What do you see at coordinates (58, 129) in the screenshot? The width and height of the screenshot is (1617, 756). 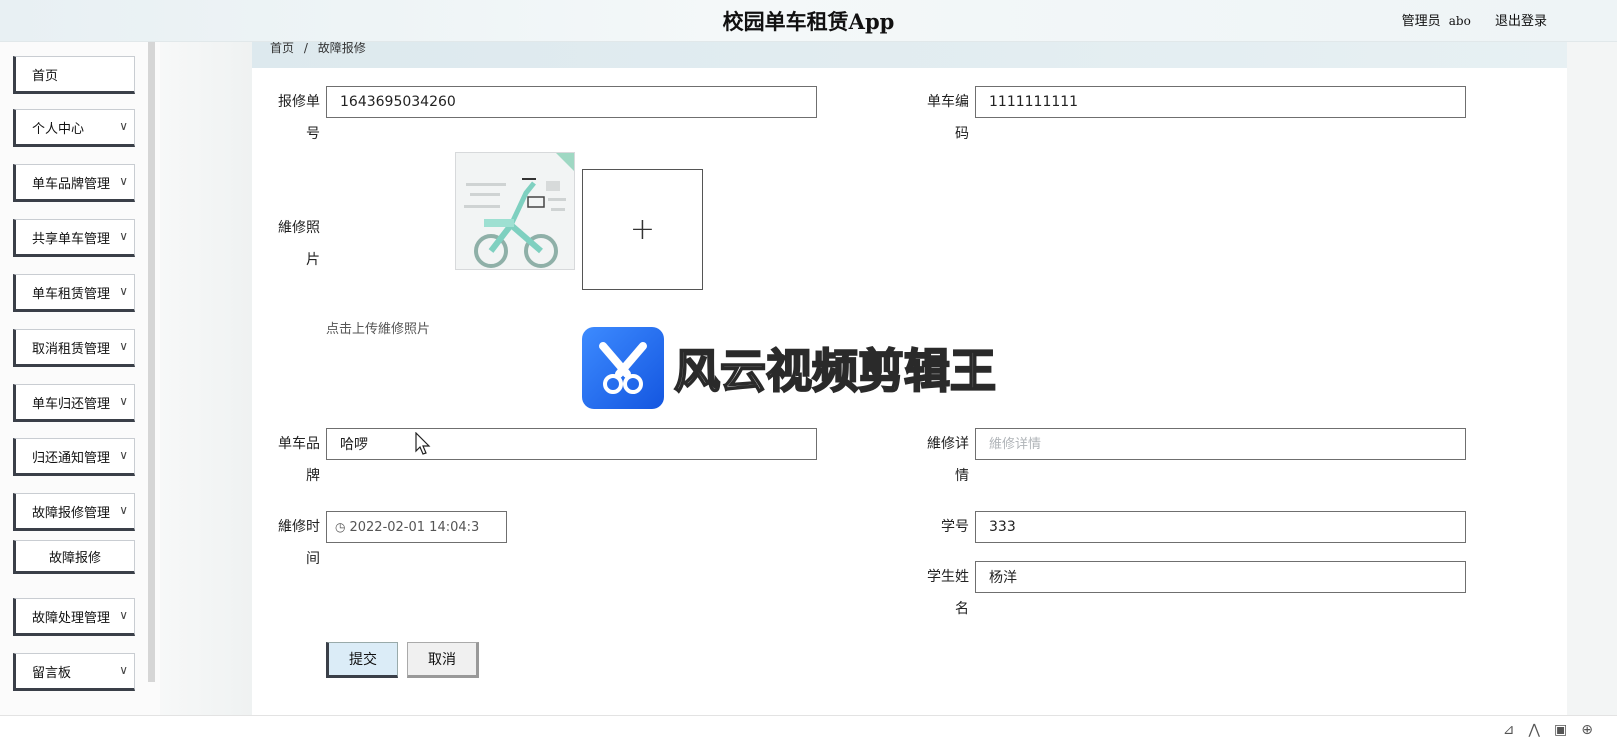 I see `sidebar-item-label: 个人中心` at bounding box center [58, 129].